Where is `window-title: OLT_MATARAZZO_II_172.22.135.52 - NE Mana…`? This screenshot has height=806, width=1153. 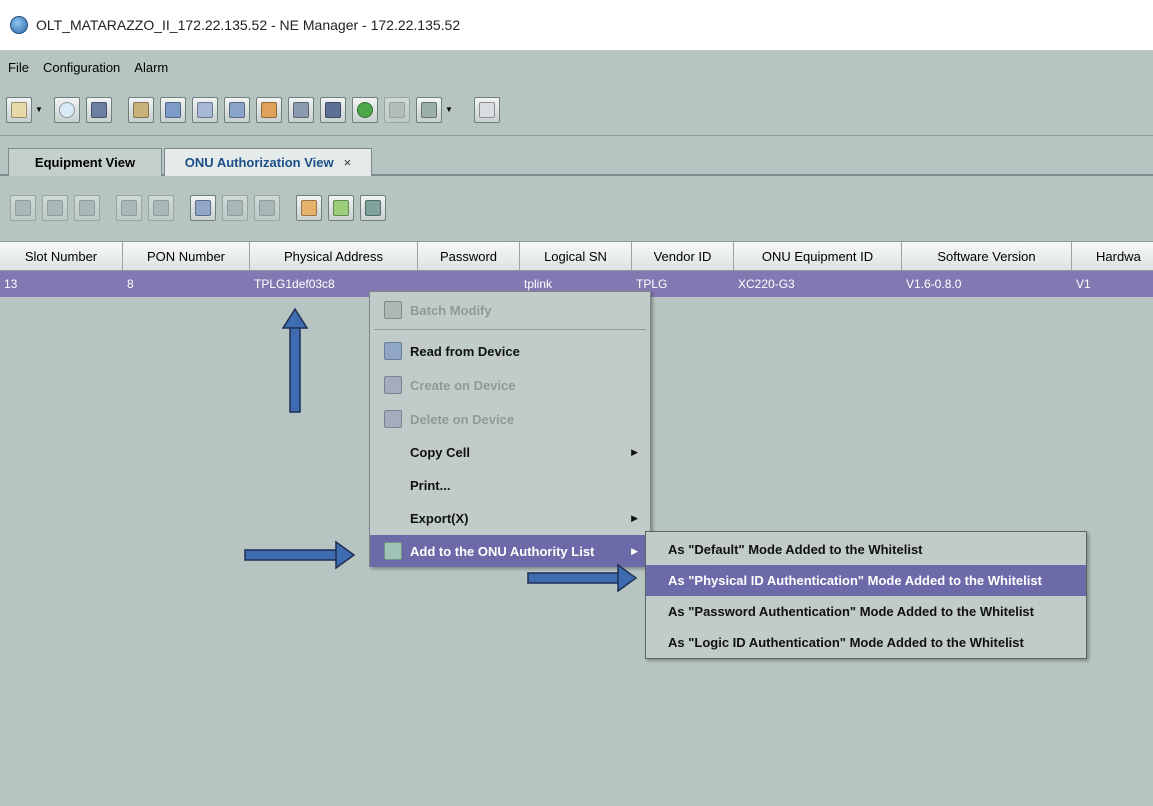
window-title: OLT_MATARAZZO_II_172.22.135.52 - NE Mana… is located at coordinates (248, 25).